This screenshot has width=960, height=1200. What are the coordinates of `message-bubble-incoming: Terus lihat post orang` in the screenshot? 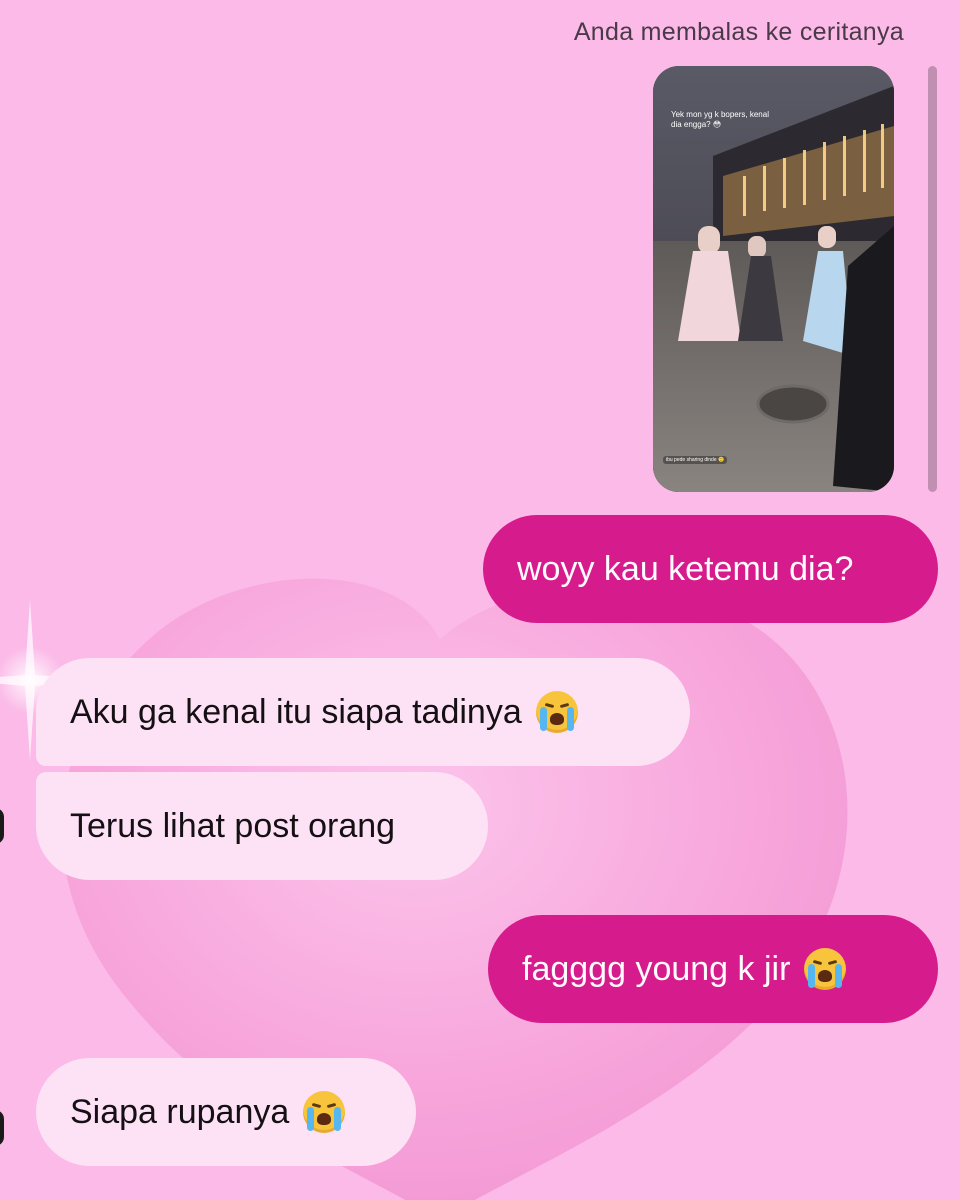 It's located at (262, 826).